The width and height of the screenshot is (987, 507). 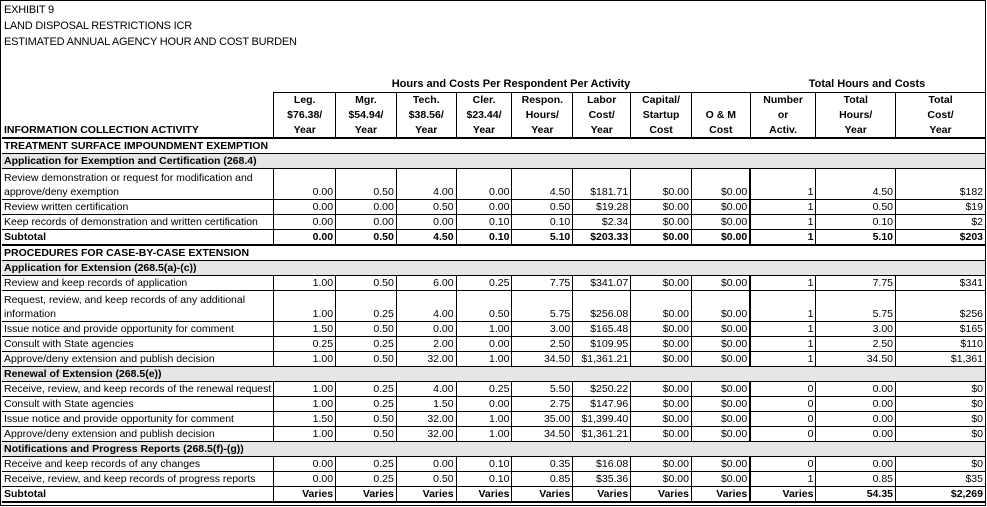 I want to click on activity-label: Consult with State agencies, so click(x=138, y=404).